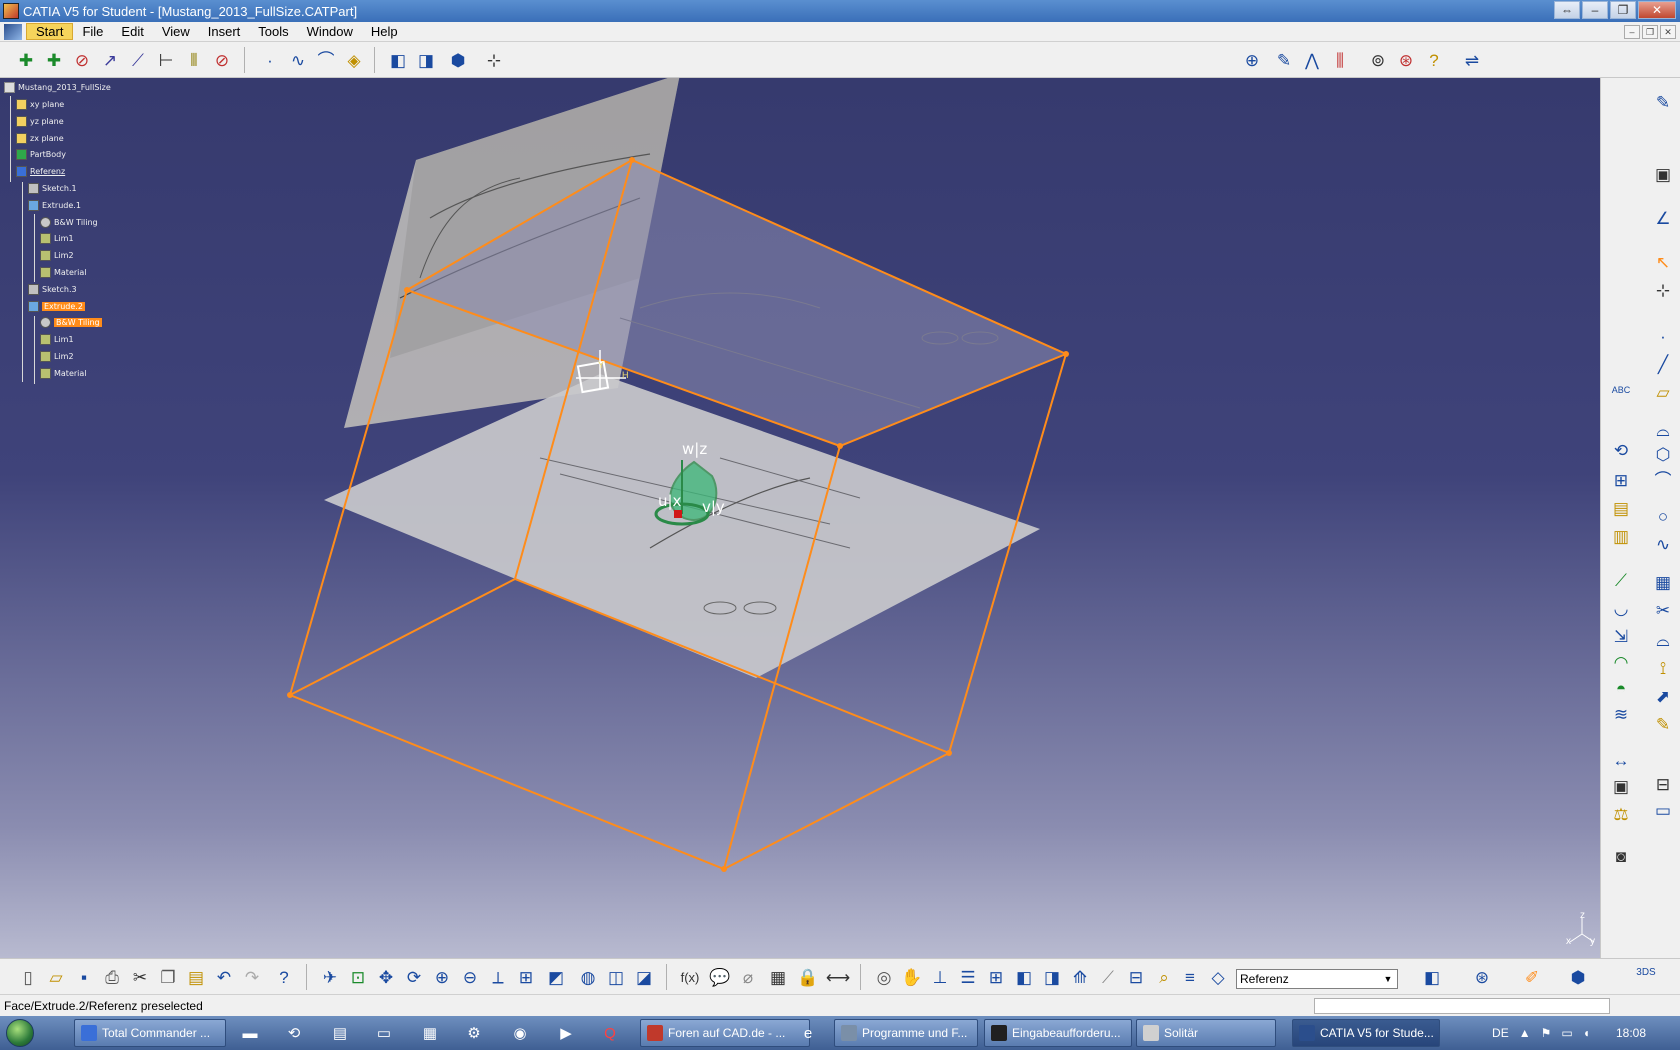 The width and height of the screenshot is (1680, 1050). Describe the element at coordinates (386, 977) in the screenshot. I see `pan-icon: ✥` at that location.